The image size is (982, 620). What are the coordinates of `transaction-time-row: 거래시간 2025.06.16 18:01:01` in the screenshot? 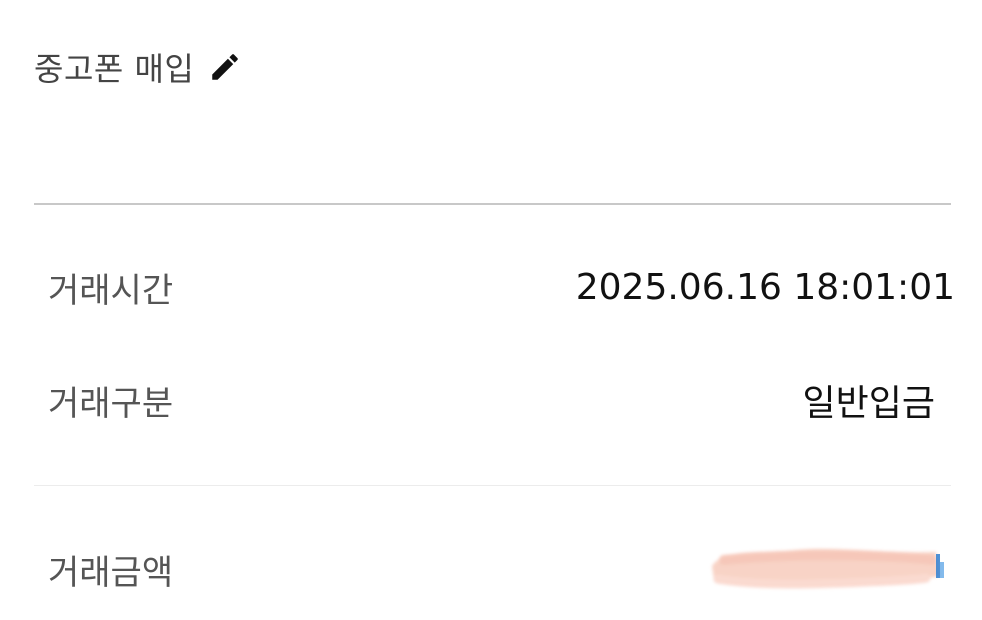 It's located at (501, 287).